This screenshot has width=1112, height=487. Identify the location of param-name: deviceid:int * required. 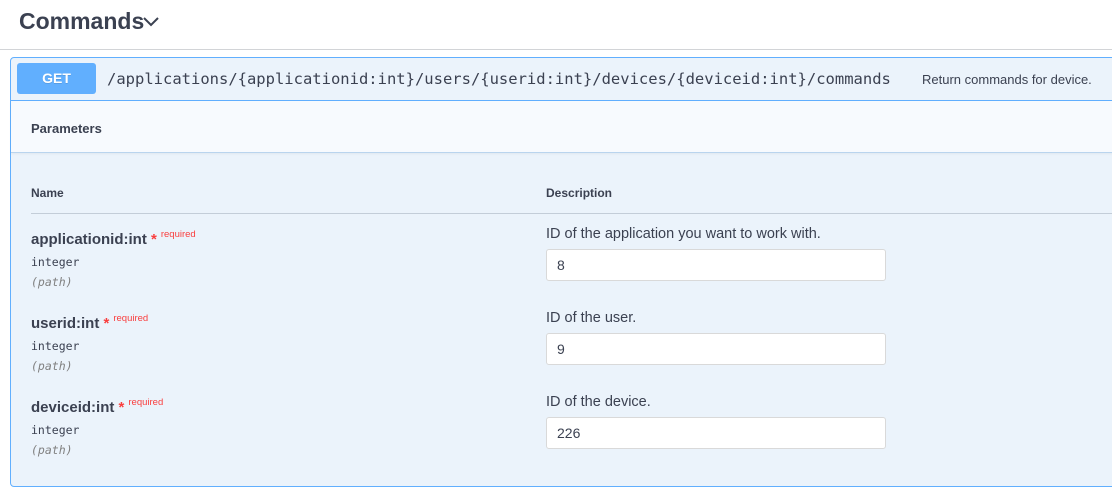
(97, 406).